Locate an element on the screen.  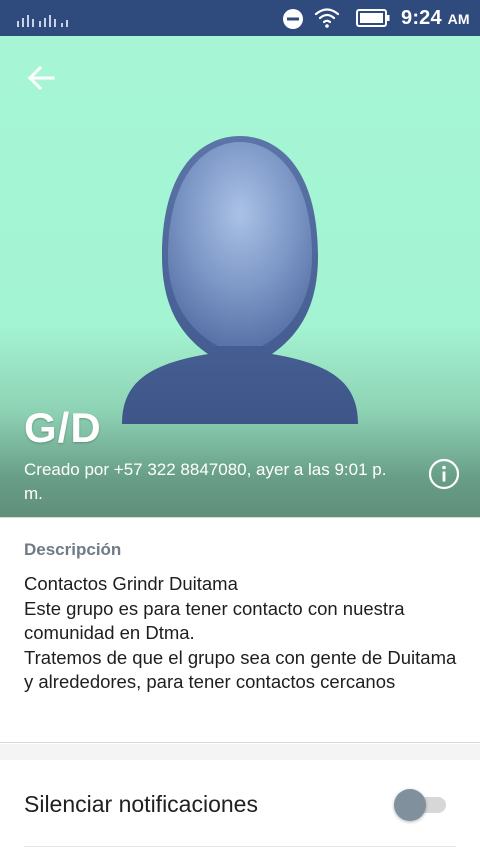
mute-notifications-toggle is located at coordinates (421, 805).